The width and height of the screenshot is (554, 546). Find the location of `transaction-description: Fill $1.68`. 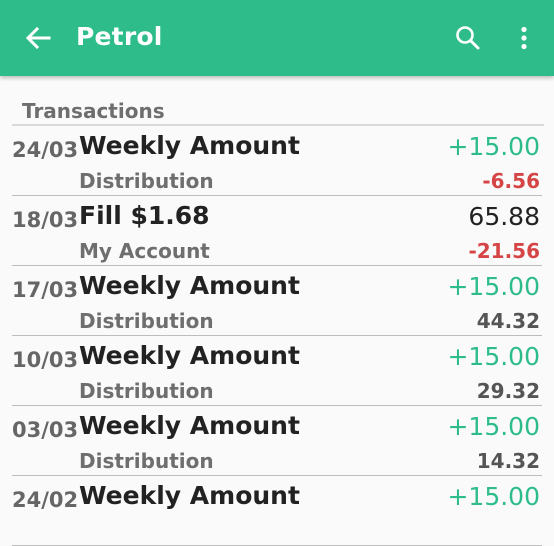

transaction-description: Fill $1.68 is located at coordinates (144, 215).